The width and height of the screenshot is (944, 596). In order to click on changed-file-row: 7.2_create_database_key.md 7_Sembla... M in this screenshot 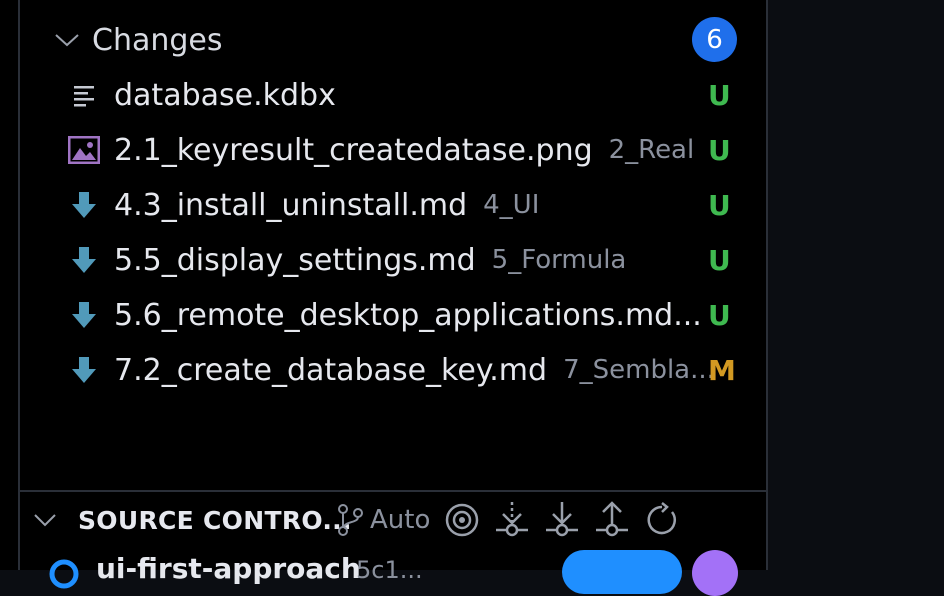, I will do `click(411, 370)`.